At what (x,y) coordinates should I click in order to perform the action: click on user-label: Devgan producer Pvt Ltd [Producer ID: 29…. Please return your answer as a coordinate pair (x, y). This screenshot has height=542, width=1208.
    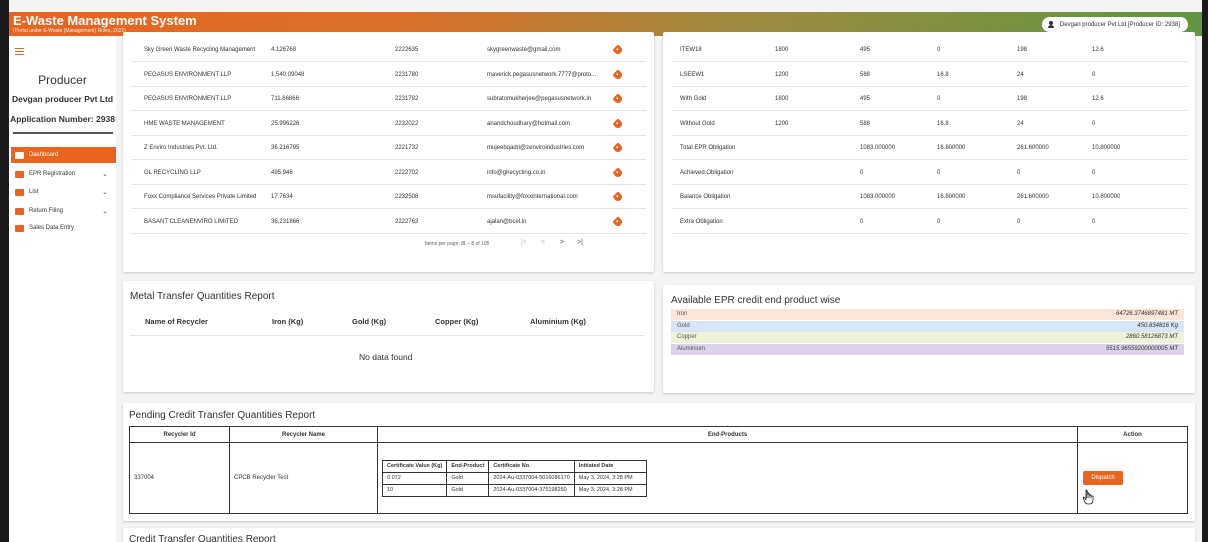
    Looking at the image, I should click on (1119, 24).